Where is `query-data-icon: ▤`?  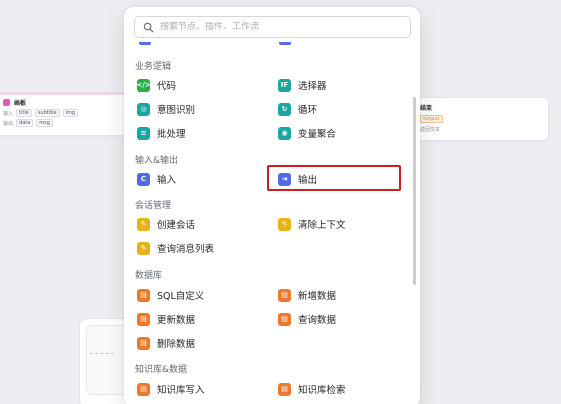 query-data-icon: ▤ is located at coordinates (284, 319).